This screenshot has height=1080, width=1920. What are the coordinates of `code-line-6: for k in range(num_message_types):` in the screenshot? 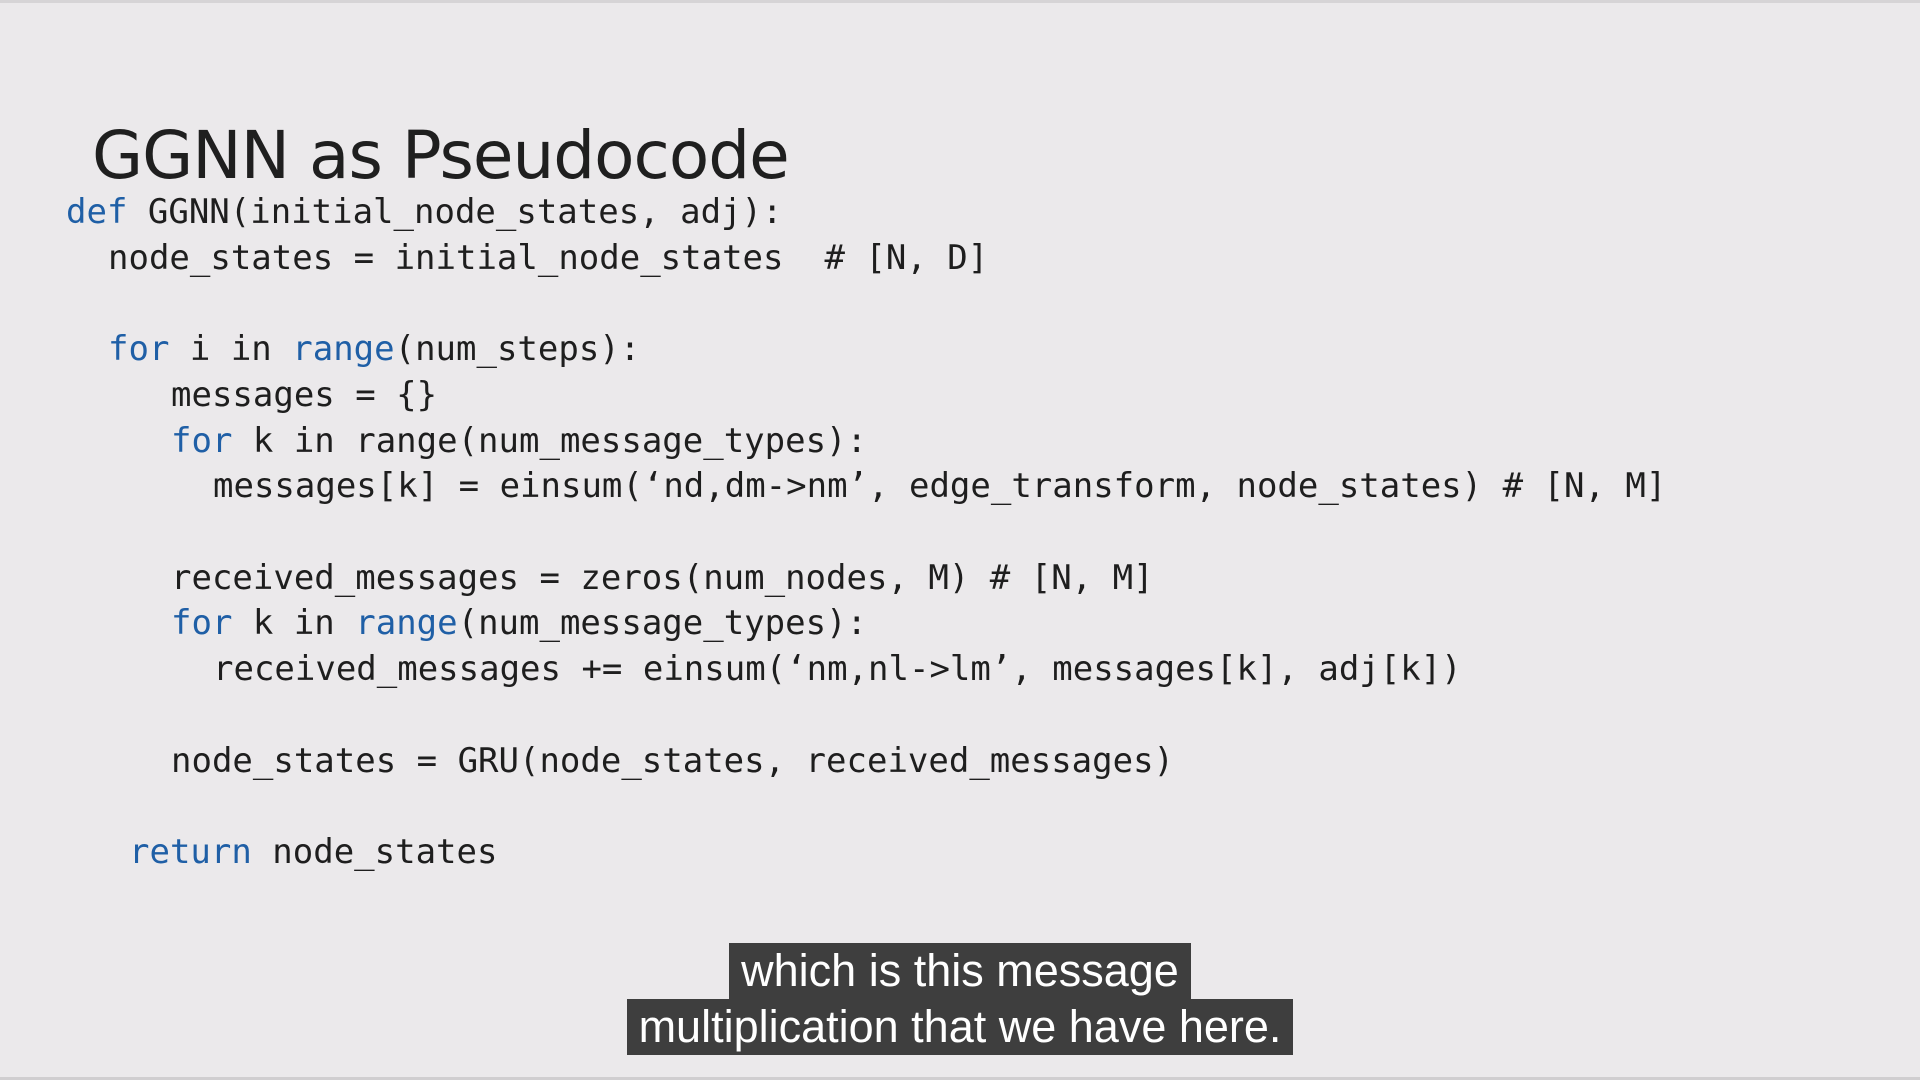 It's located at (519, 441).